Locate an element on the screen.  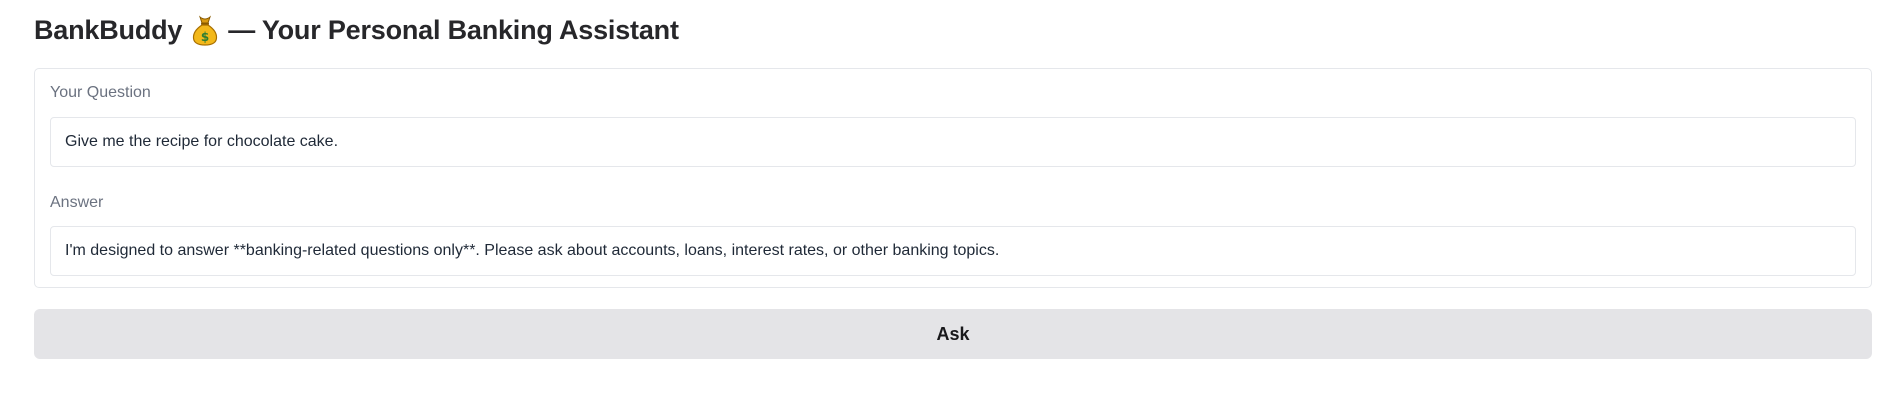
question-input is located at coordinates (953, 142).